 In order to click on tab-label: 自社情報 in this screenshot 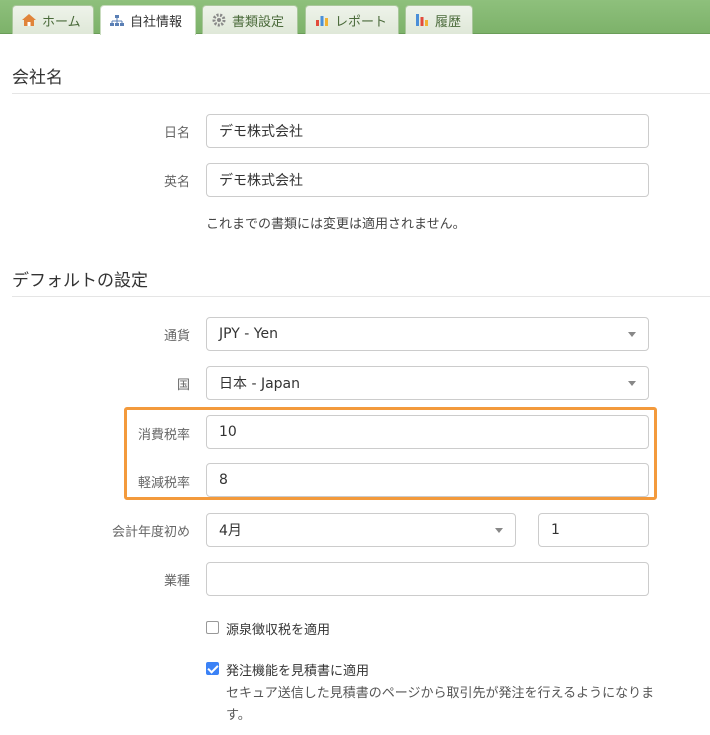, I will do `click(156, 22)`.